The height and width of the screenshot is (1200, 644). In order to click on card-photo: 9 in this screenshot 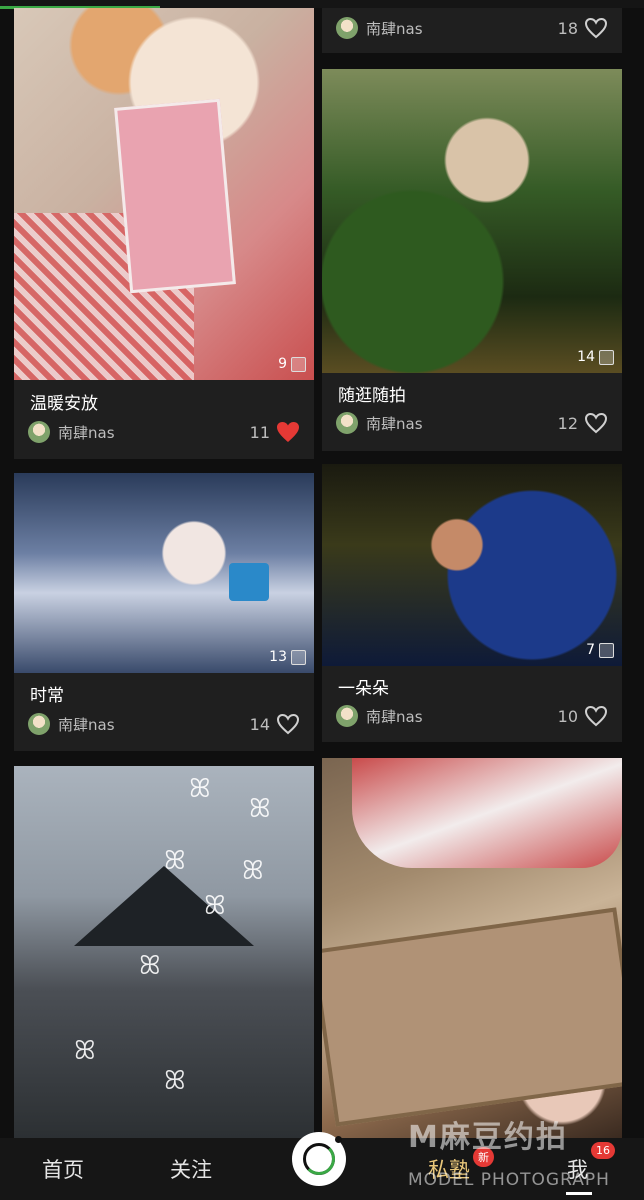, I will do `click(164, 194)`.